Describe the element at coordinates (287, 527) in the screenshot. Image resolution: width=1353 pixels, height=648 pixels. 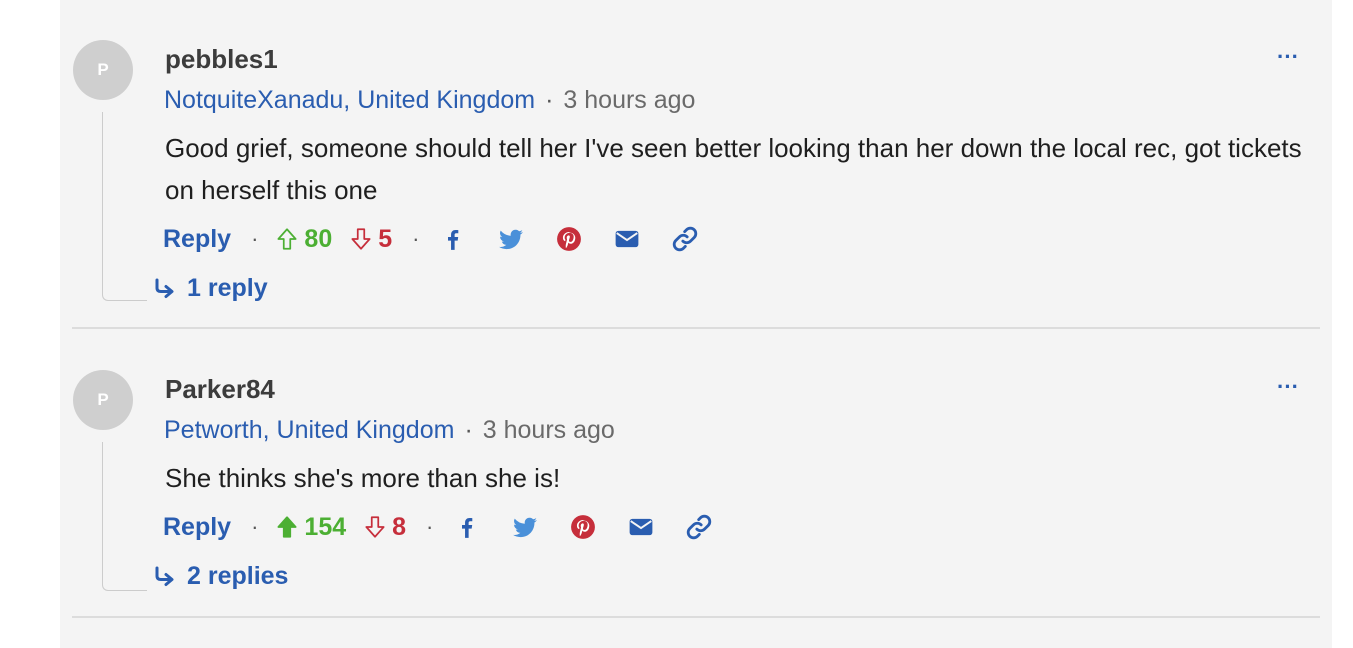
I see `arrow-up-filled-icon` at that location.